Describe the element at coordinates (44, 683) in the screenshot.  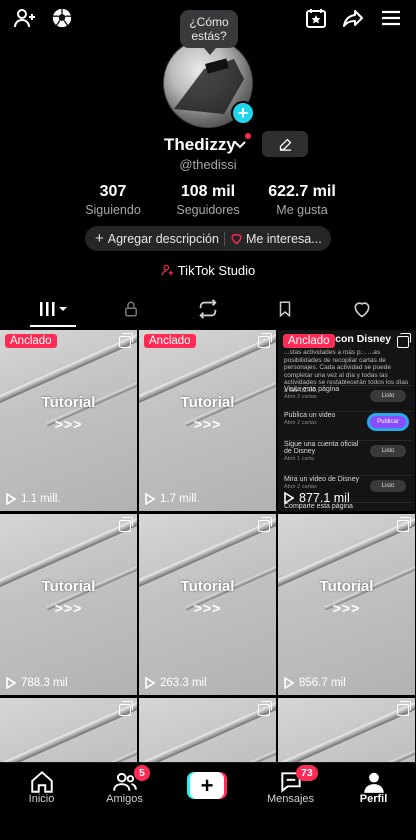
I see `view-count-text: 788.3 mil` at that location.